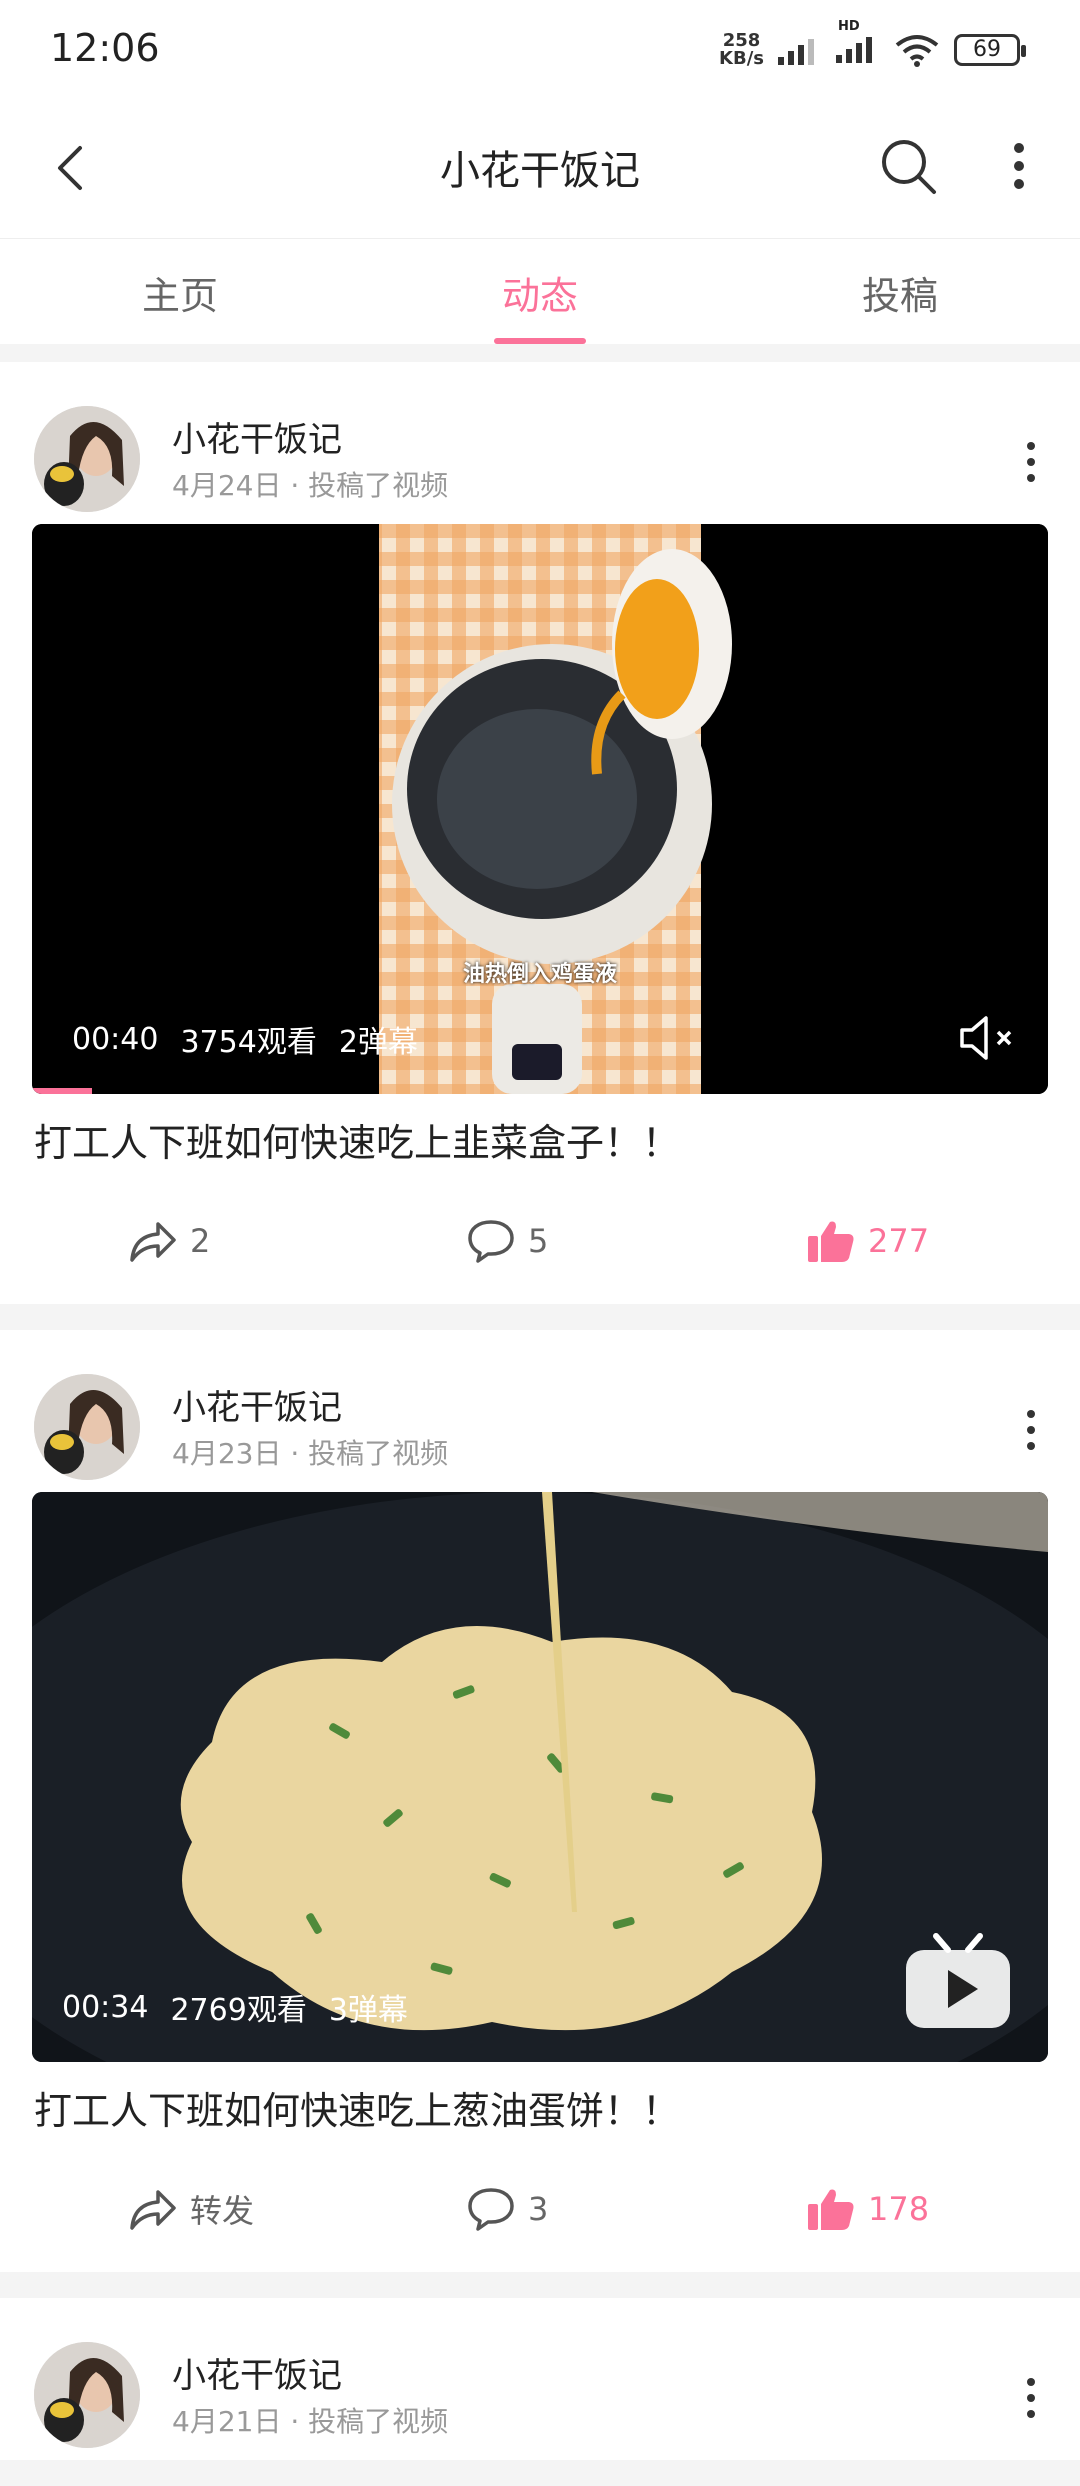 The height and width of the screenshot is (2486, 1080). Describe the element at coordinates (540, 169) in the screenshot. I see `title-bar: 小花干饭记` at that location.